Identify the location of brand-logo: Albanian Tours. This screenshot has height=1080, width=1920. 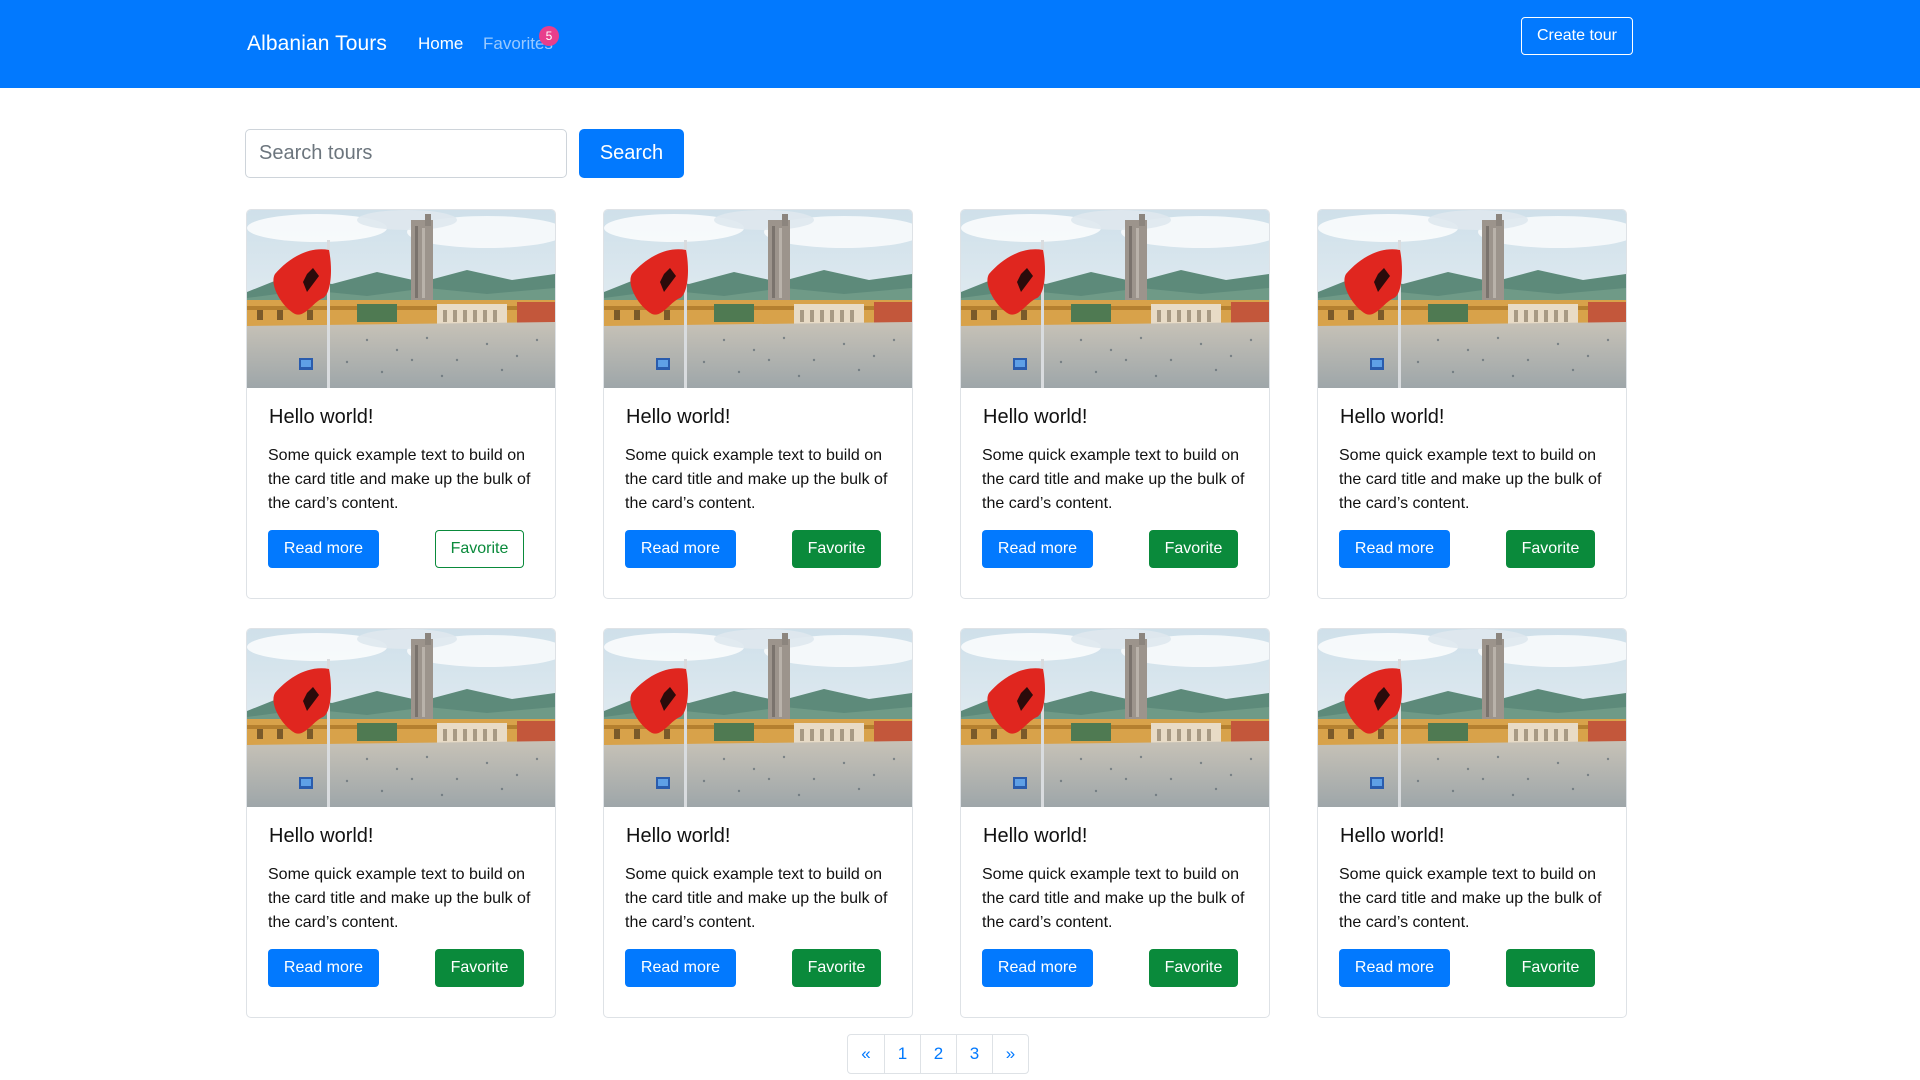
(317, 44).